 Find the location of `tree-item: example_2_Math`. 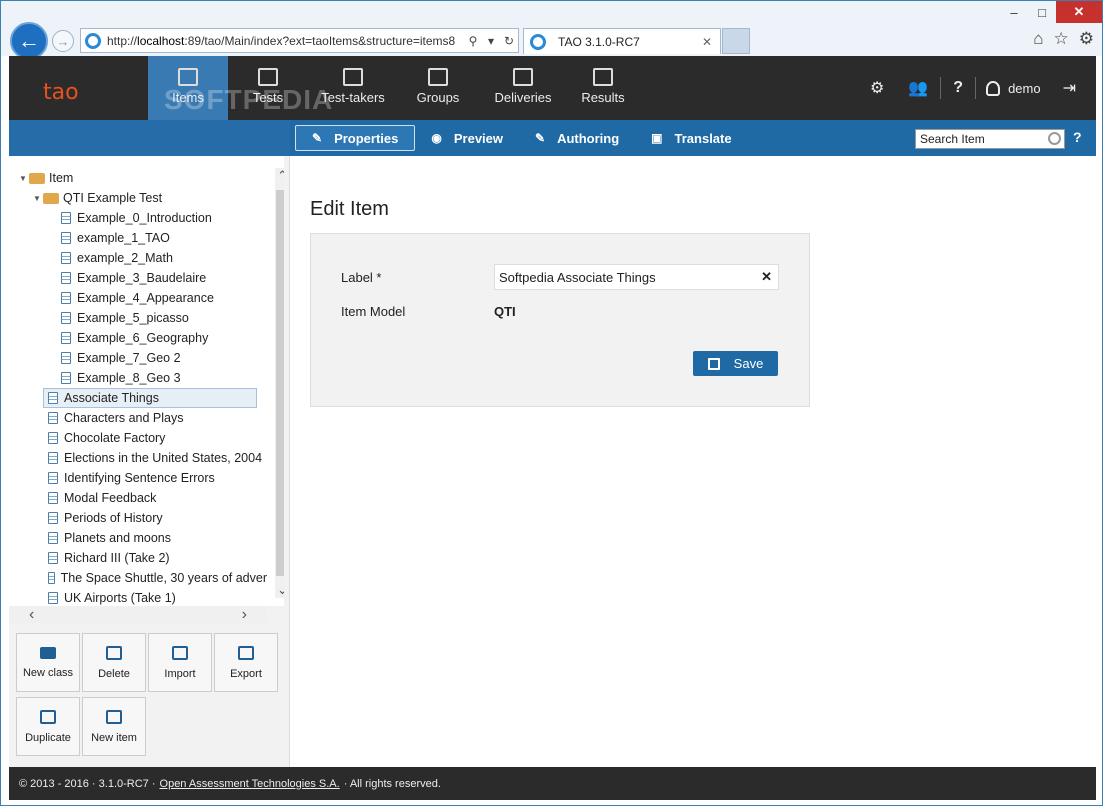

tree-item: example_2_Math is located at coordinates (138, 258).